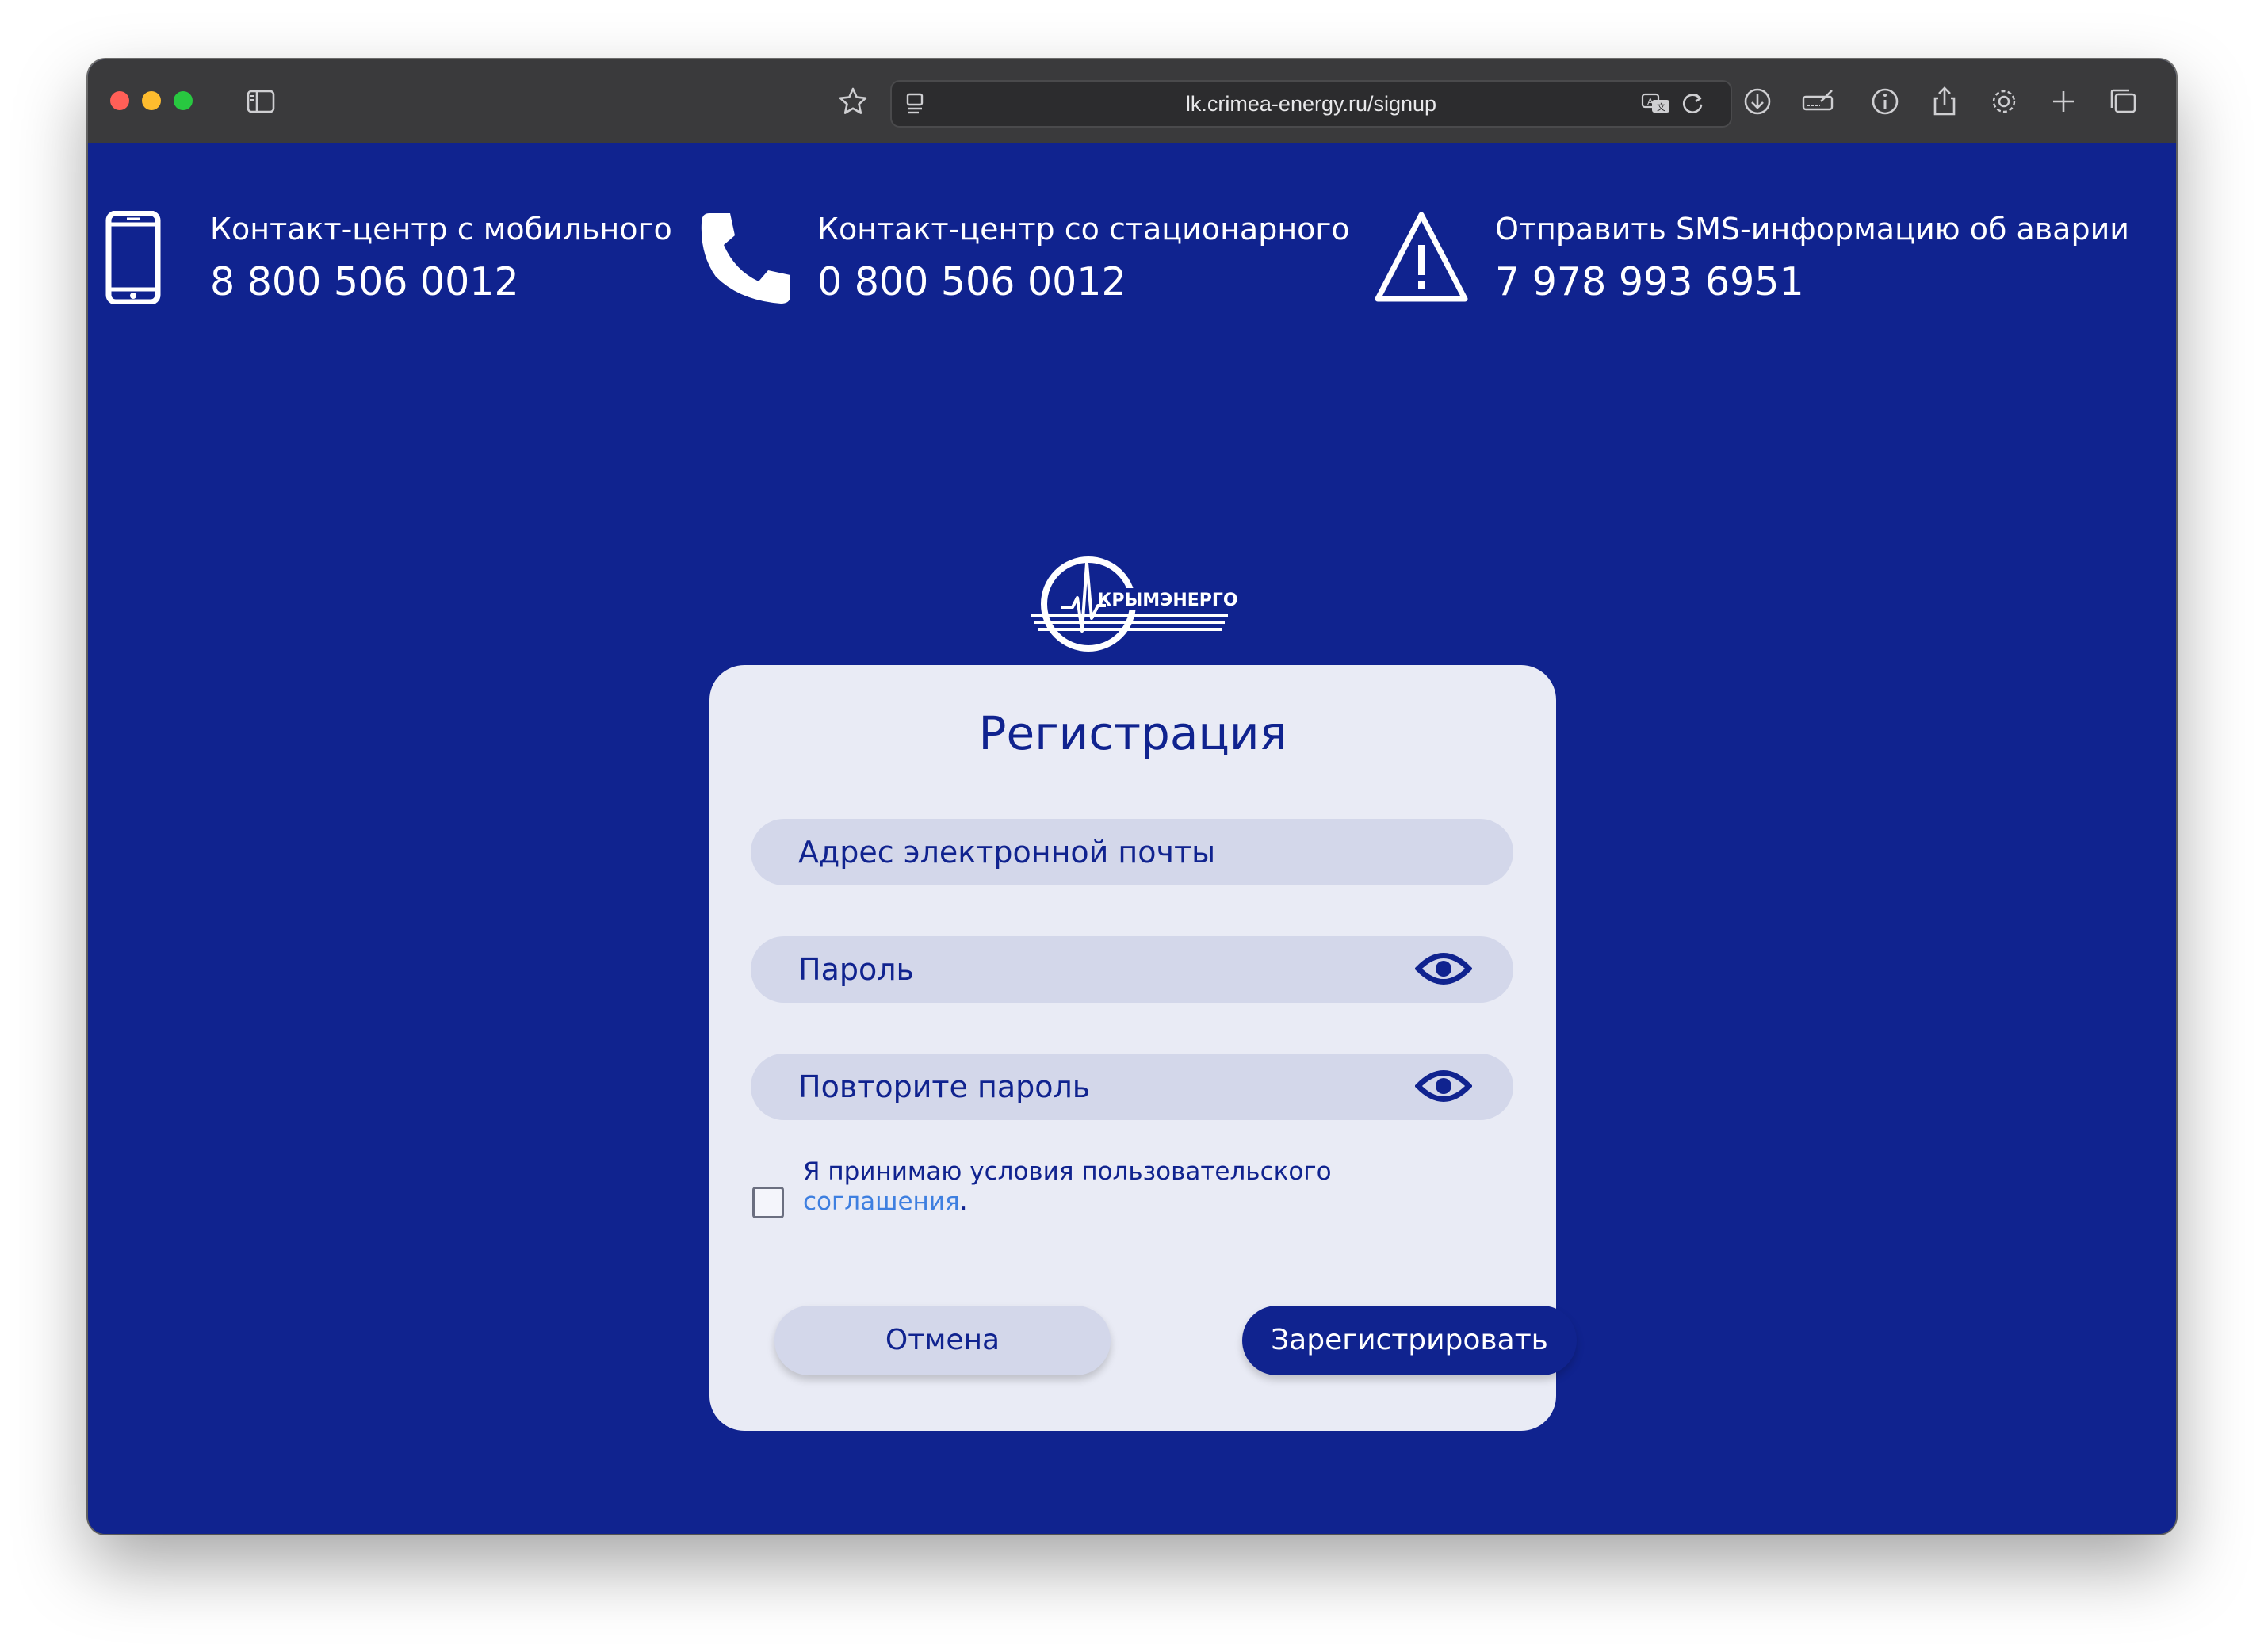  I want to click on krymenergo-logo: КРЫМЭНЕРГО, so click(1134, 604).